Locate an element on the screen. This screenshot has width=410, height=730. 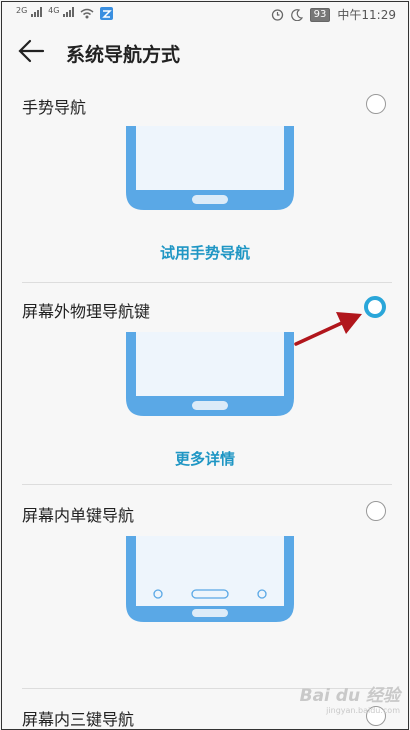
signal-icon: 4G is located at coordinates (61, 13).